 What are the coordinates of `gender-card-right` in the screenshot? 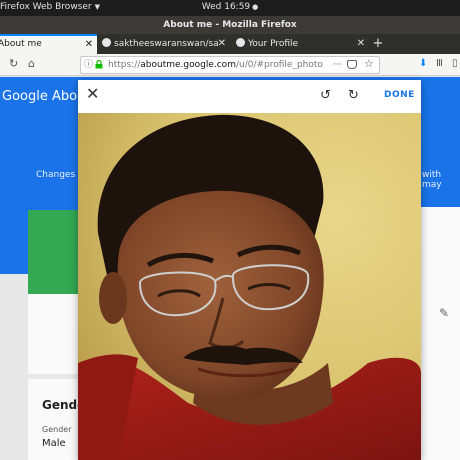 It's located at (440, 419).